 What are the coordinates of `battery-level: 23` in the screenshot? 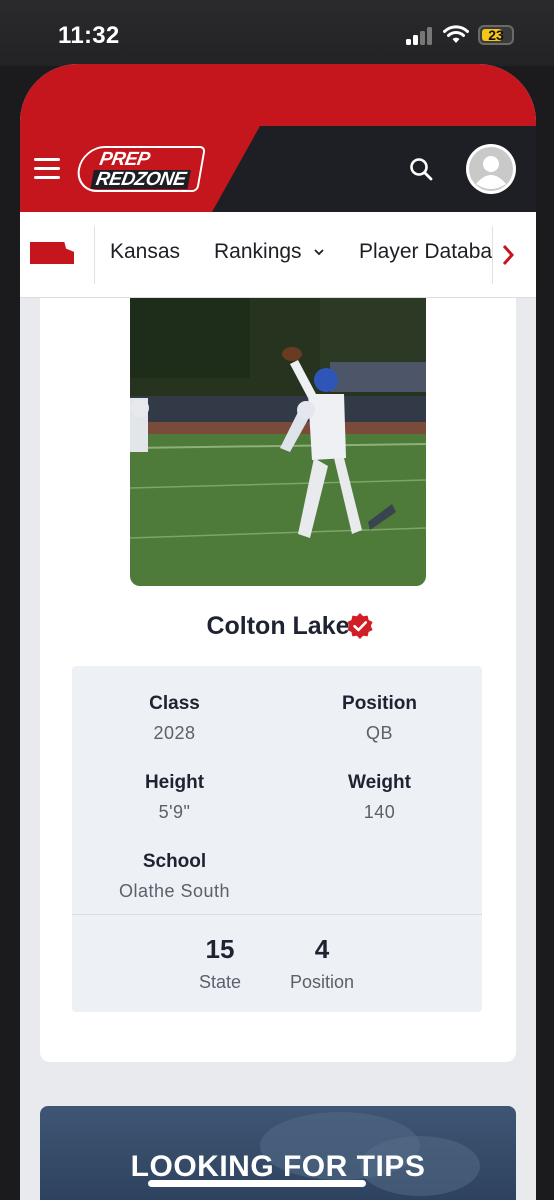 It's located at (496, 35).